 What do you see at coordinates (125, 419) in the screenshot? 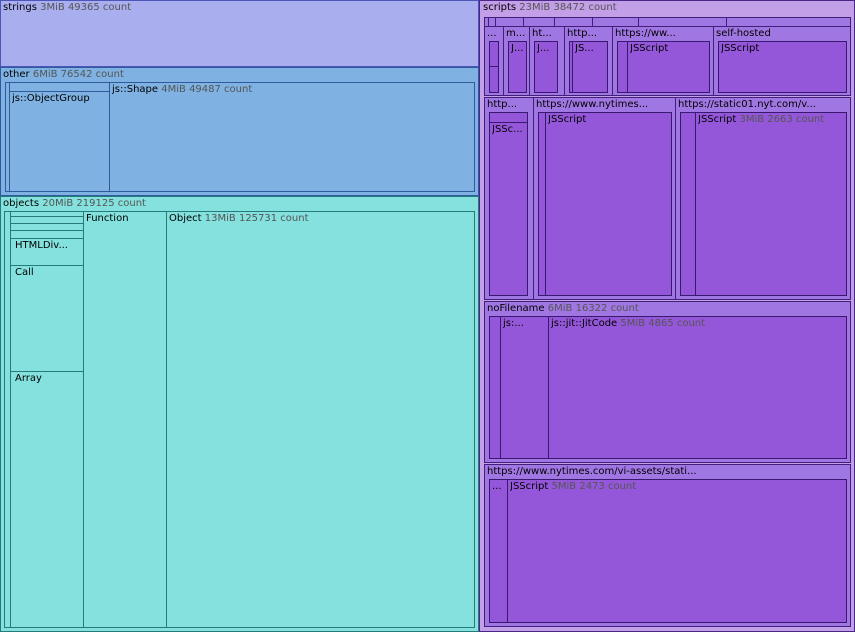
I see `treemap-node-function: Function` at bounding box center [125, 419].